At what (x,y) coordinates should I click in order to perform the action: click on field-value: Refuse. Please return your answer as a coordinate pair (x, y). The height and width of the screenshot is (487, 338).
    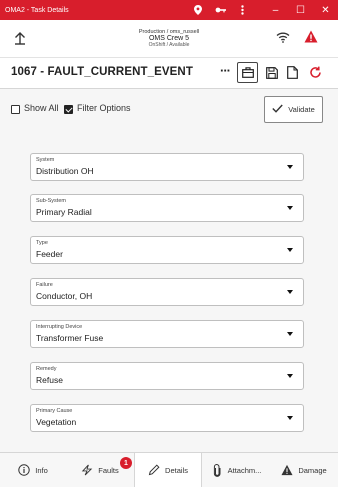
    Looking at the image, I should click on (49, 380).